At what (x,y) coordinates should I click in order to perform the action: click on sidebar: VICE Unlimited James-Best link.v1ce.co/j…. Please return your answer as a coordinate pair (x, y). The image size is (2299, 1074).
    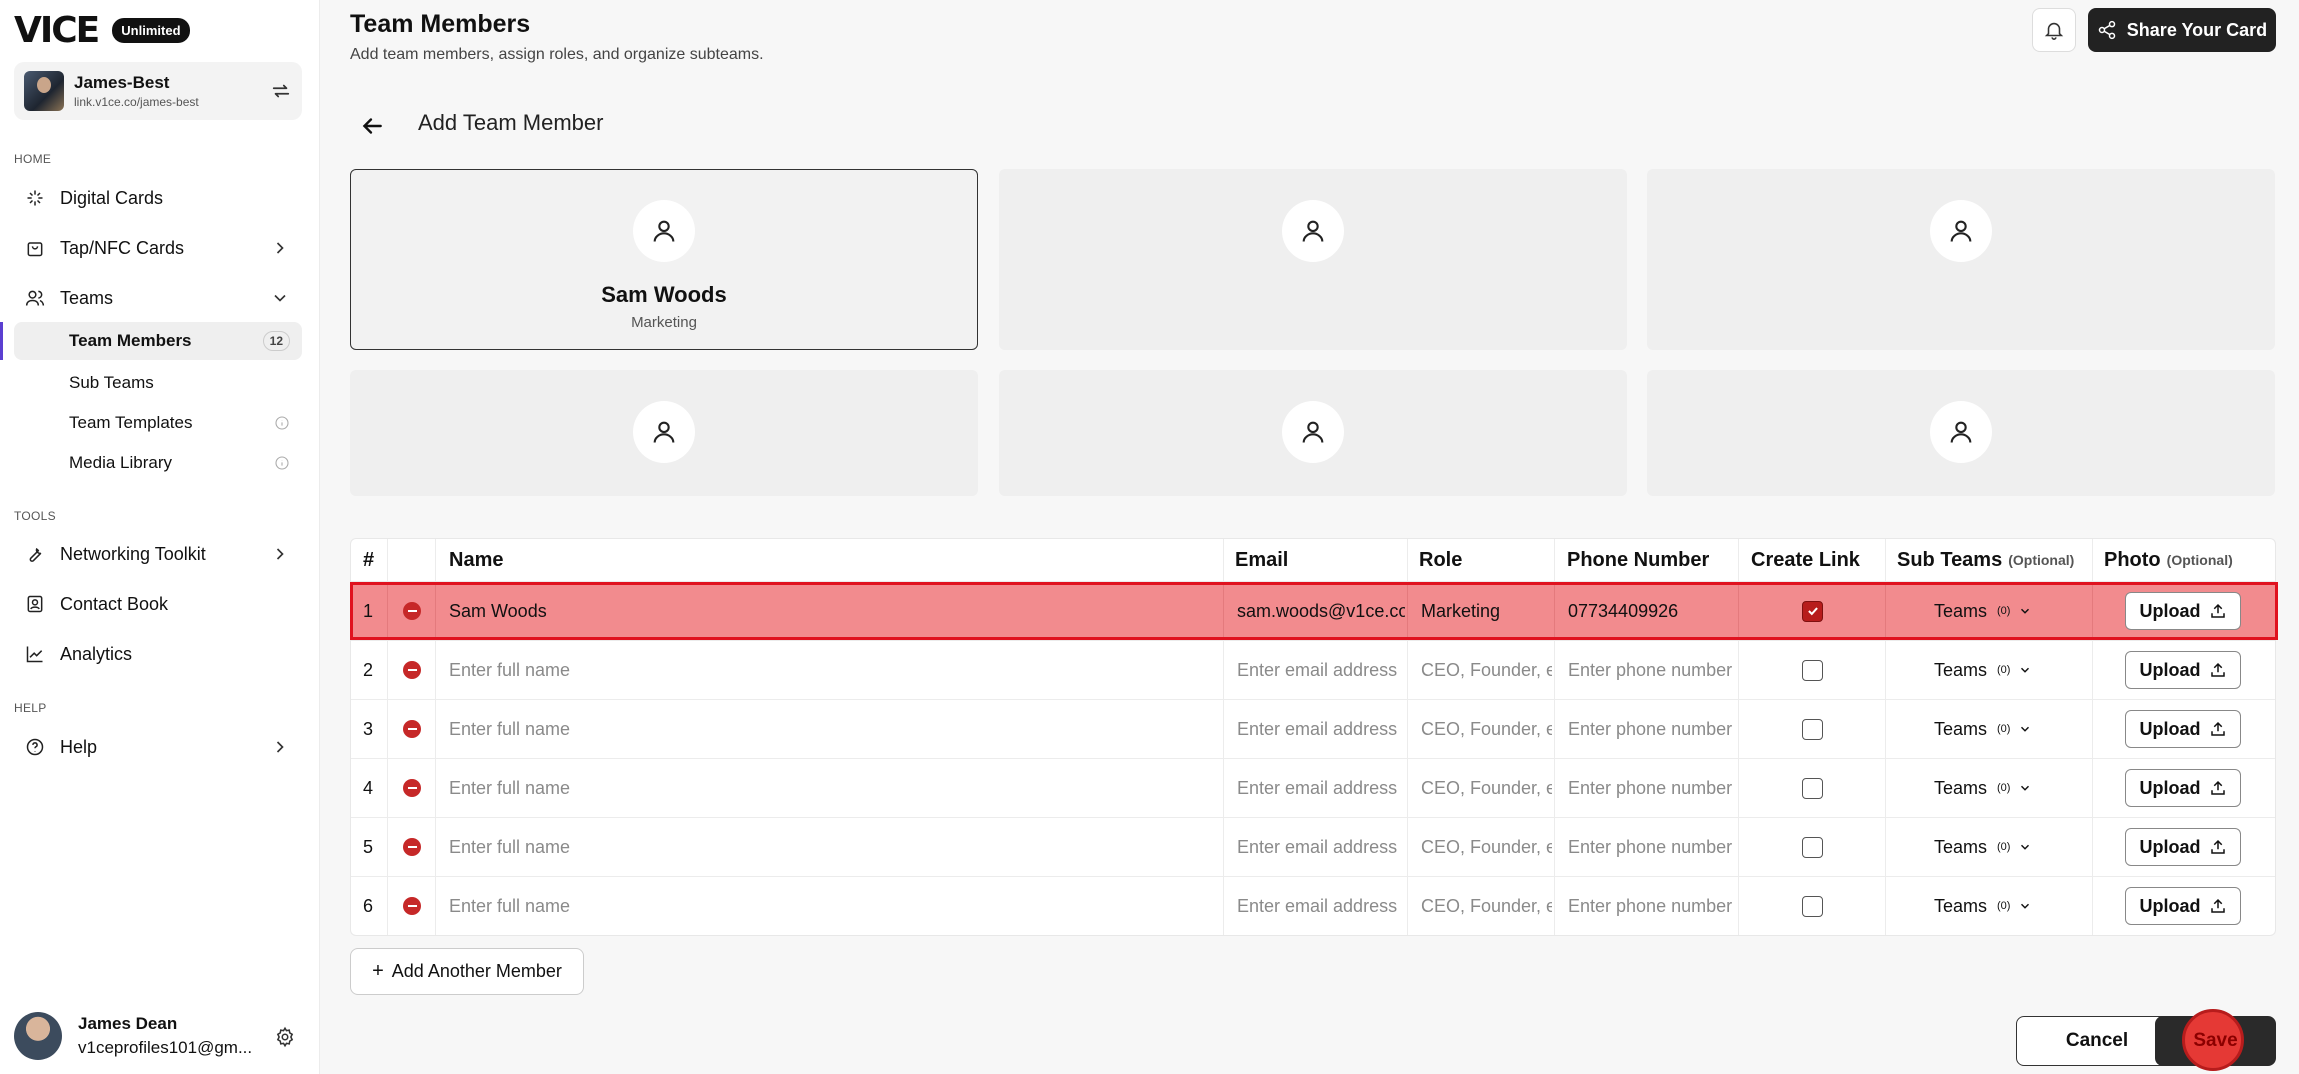
    Looking at the image, I should click on (160, 537).